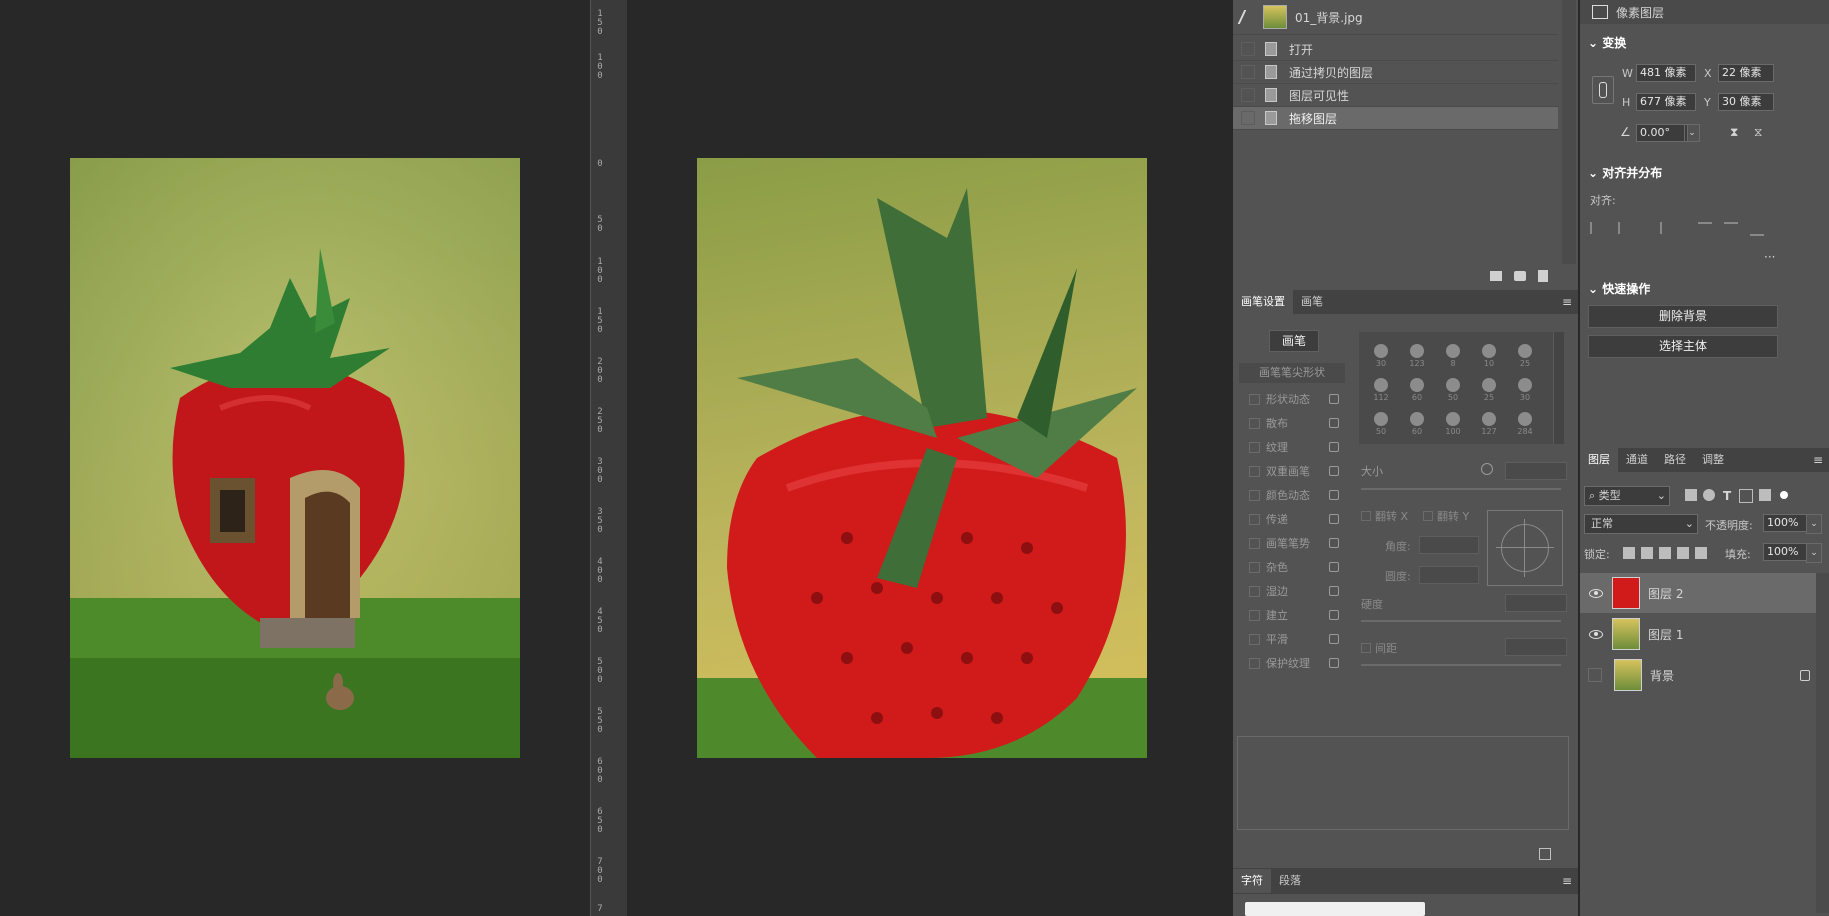 Image resolution: width=1829 pixels, height=916 pixels. I want to click on align-left-icon, so click(1598, 228).